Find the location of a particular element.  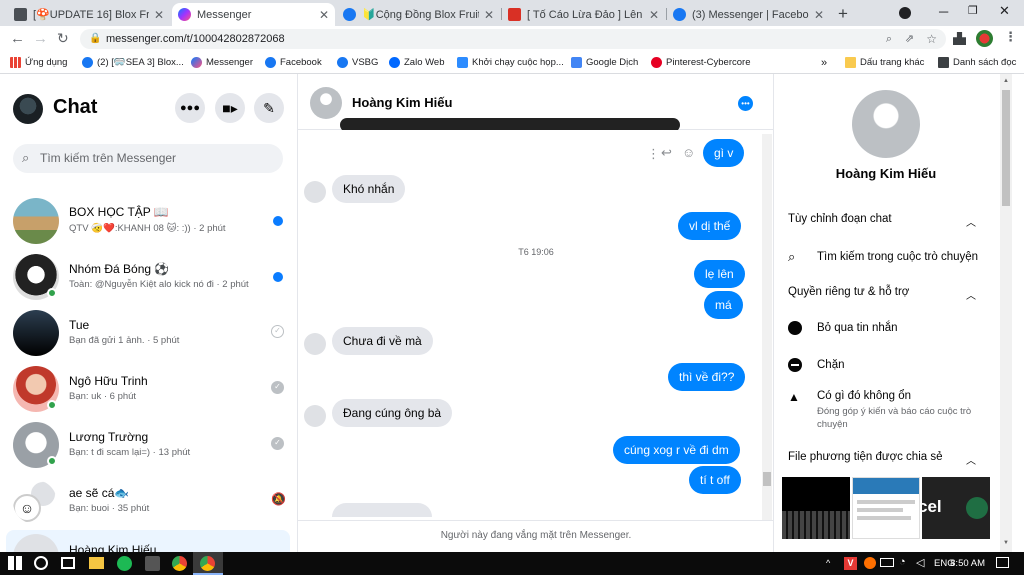

taskbar-active-app is located at coordinates (208, 563).